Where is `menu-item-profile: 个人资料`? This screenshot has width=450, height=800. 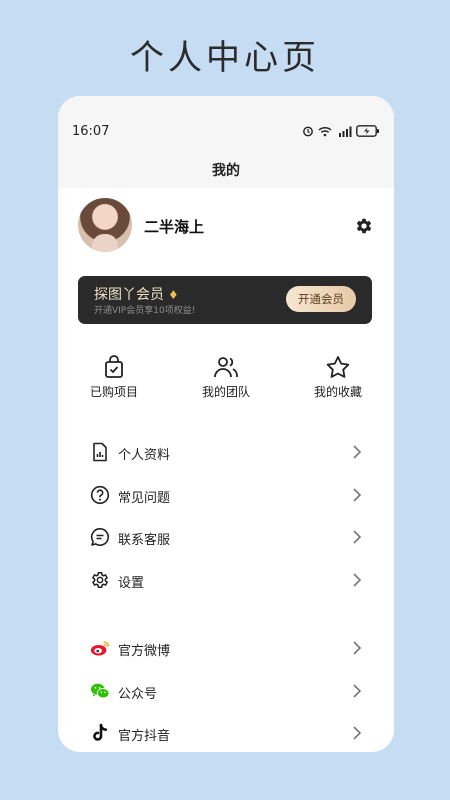
menu-item-profile: 个人资料 is located at coordinates (226, 453).